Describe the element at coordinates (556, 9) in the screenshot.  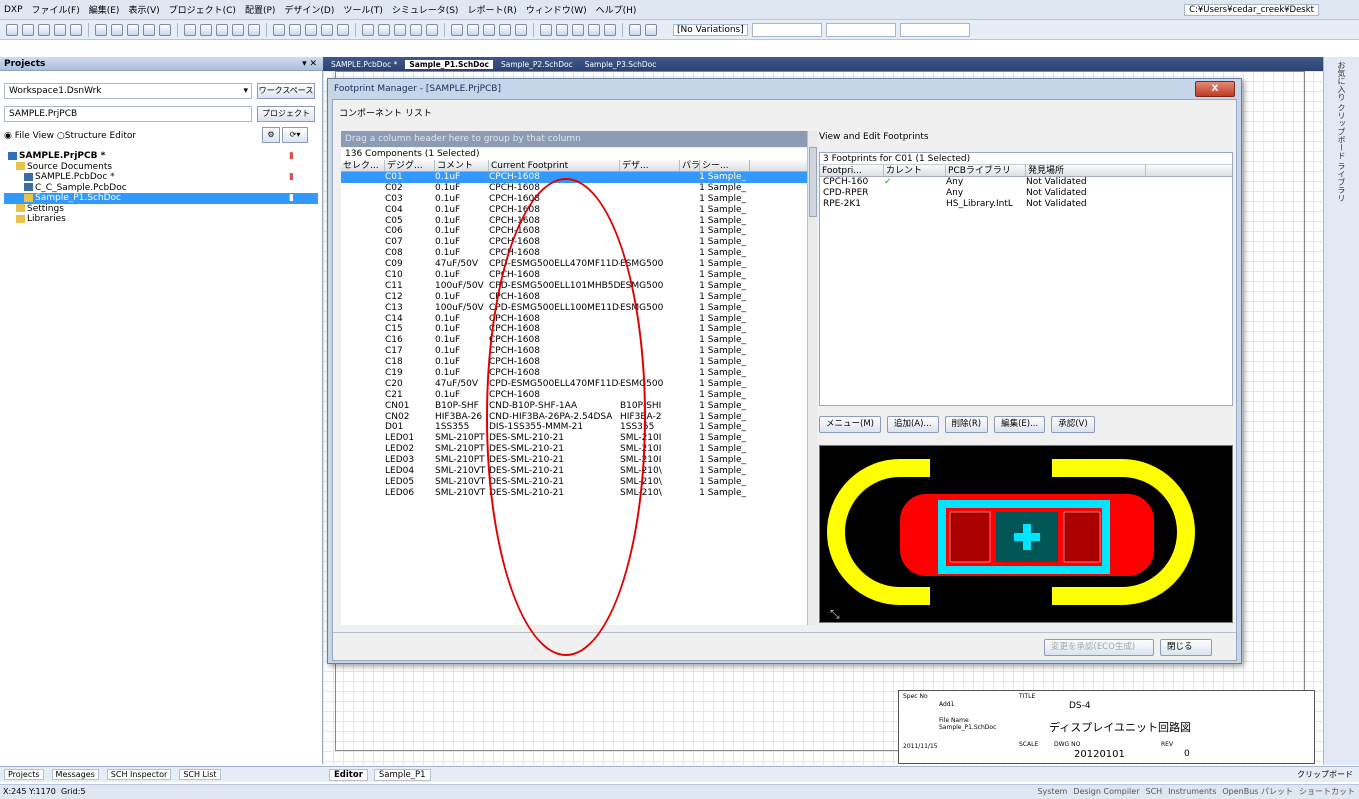
I see `menu-item-10: ウィンドウ(W)` at that location.